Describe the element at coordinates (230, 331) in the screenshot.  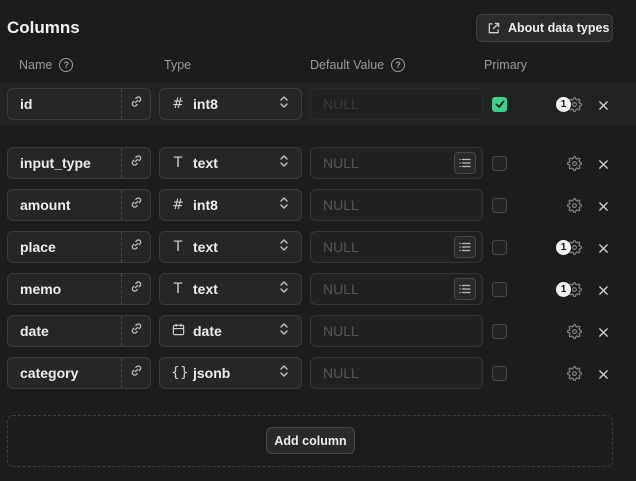
I see `column-type-select: date` at that location.